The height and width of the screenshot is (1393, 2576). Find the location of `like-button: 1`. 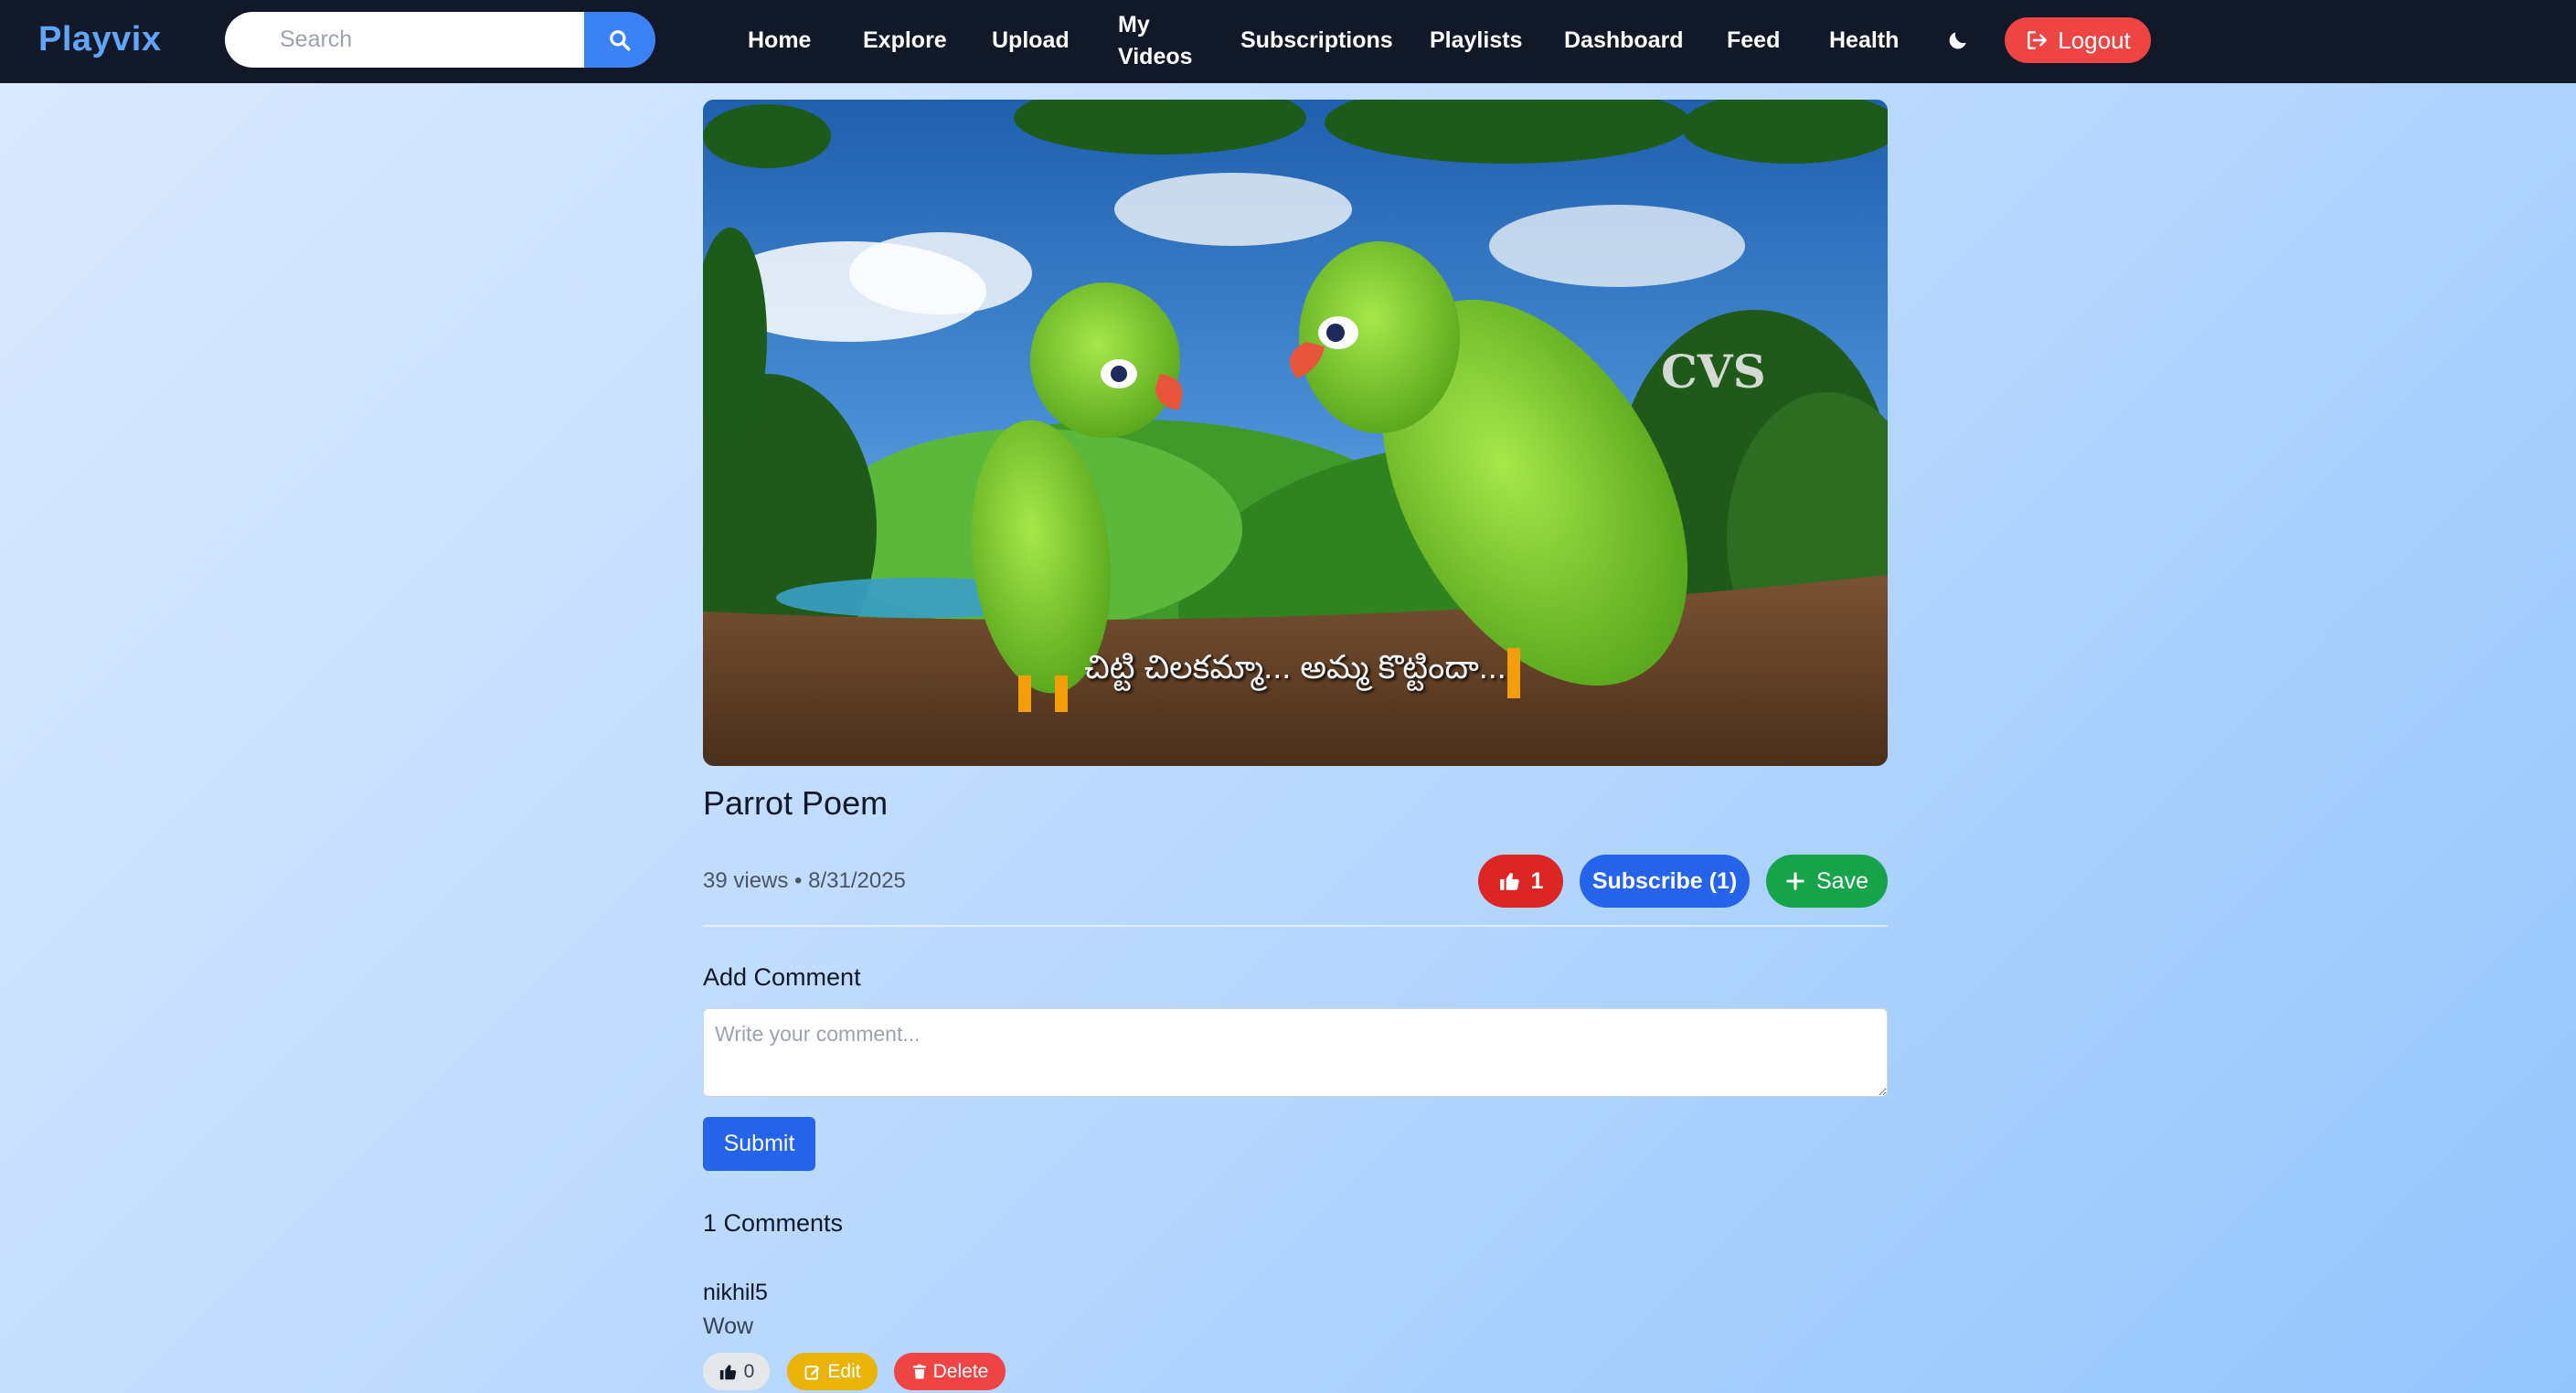

like-button: 1 is located at coordinates (1520, 881).